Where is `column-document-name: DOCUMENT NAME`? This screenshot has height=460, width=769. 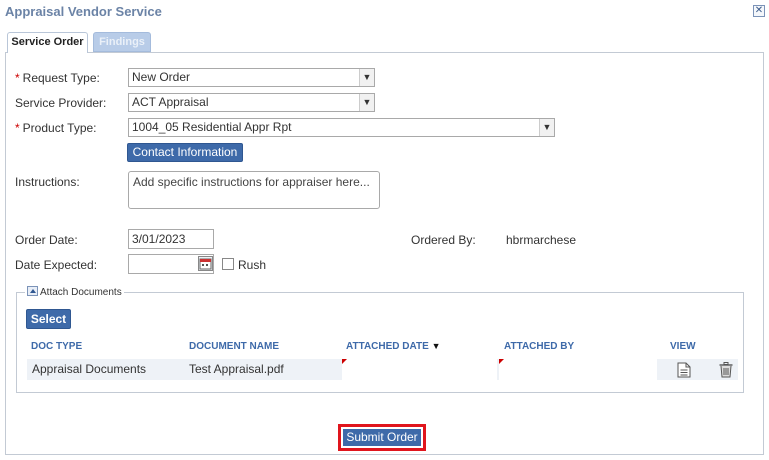
column-document-name: DOCUMENT NAME is located at coordinates (234, 346).